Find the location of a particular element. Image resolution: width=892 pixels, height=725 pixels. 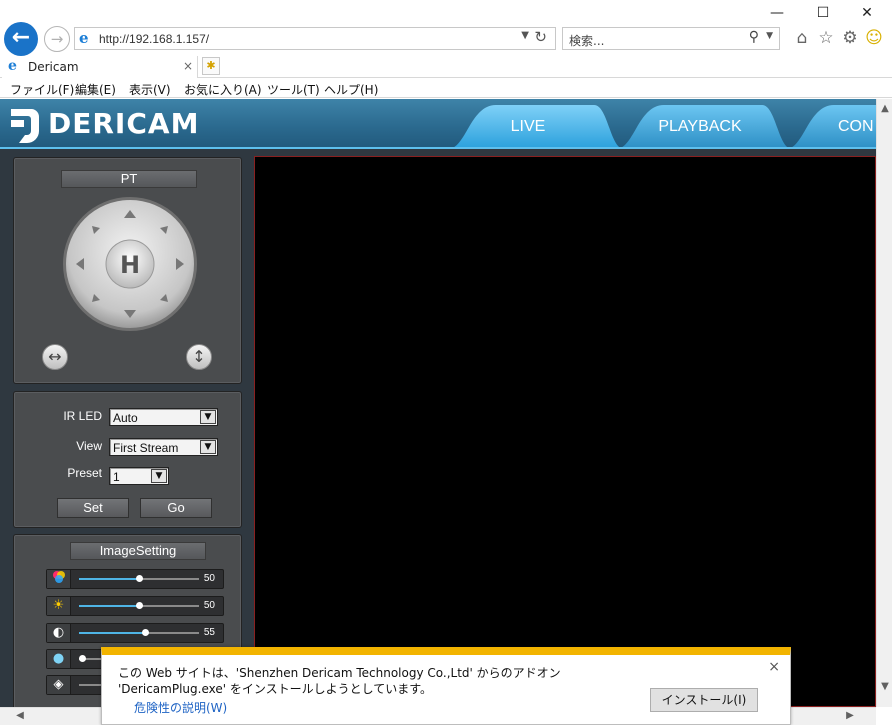

contrast-value: 55 is located at coordinates (209, 632).